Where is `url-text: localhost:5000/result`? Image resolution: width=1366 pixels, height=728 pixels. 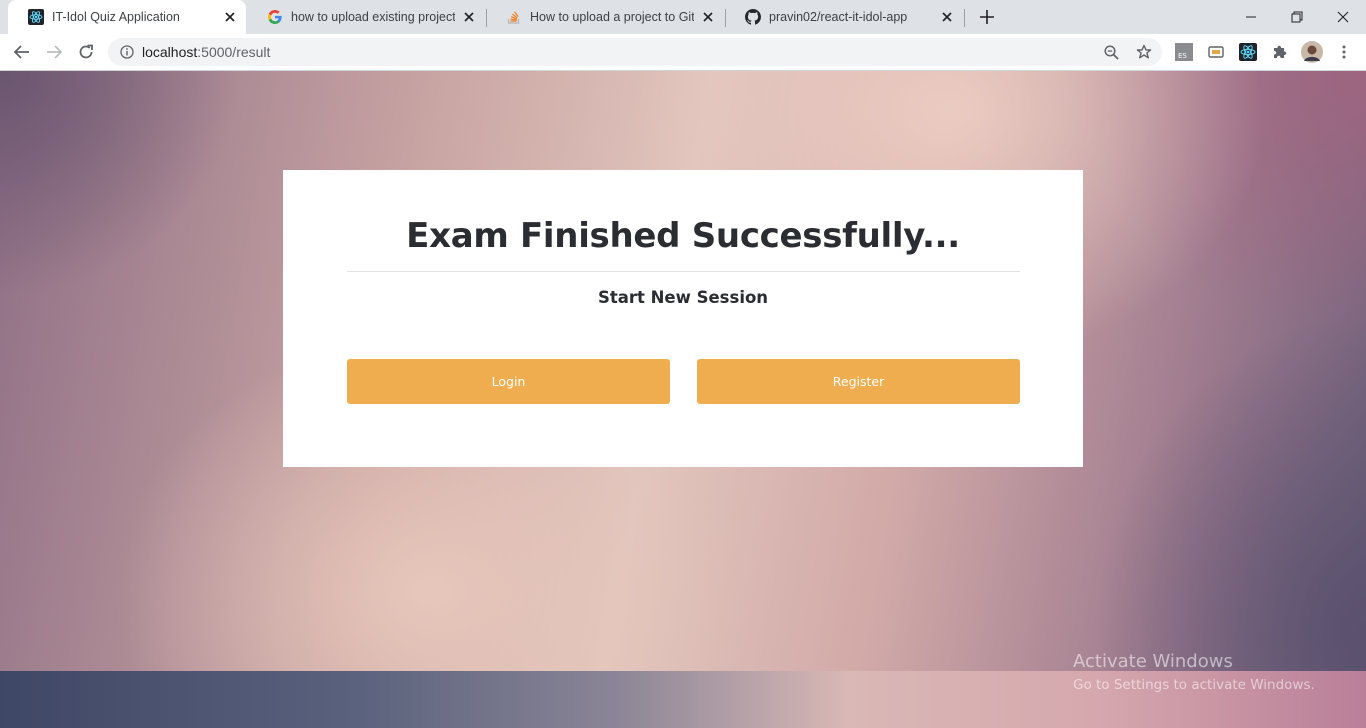 url-text: localhost:5000/result is located at coordinates (206, 52).